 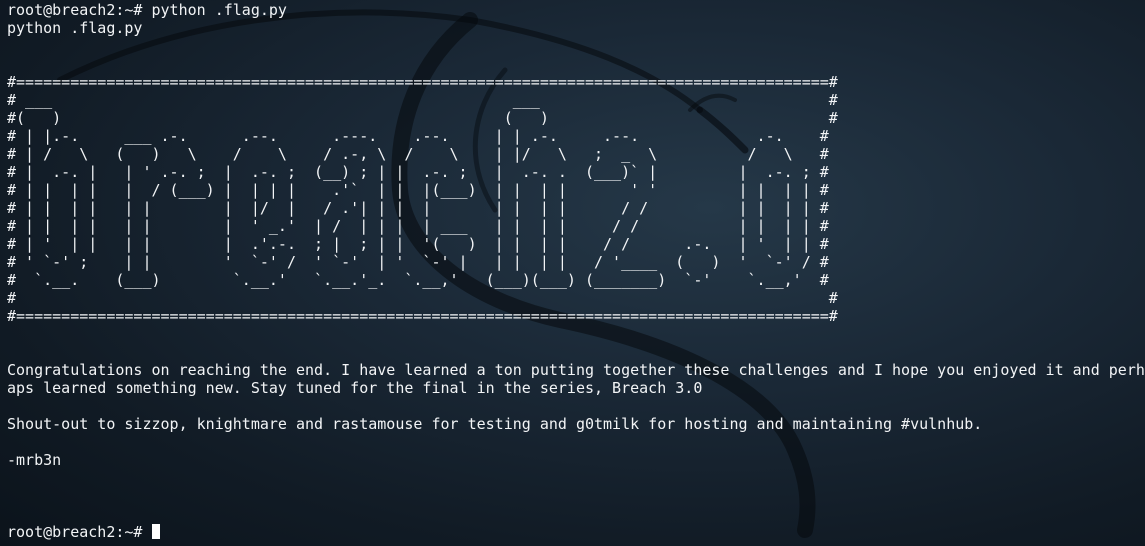 I want to click on text-cursor, so click(x=155, y=531).